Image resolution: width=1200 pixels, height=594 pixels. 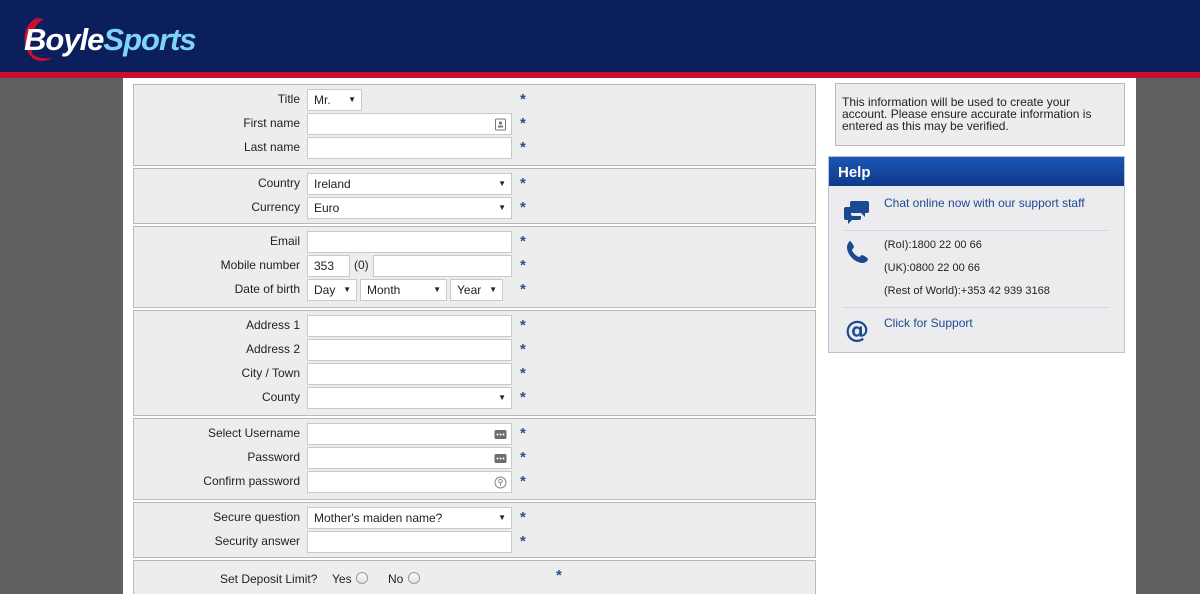 What do you see at coordinates (409, 326) in the screenshot?
I see `address1-input` at bounding box center [409, 326].